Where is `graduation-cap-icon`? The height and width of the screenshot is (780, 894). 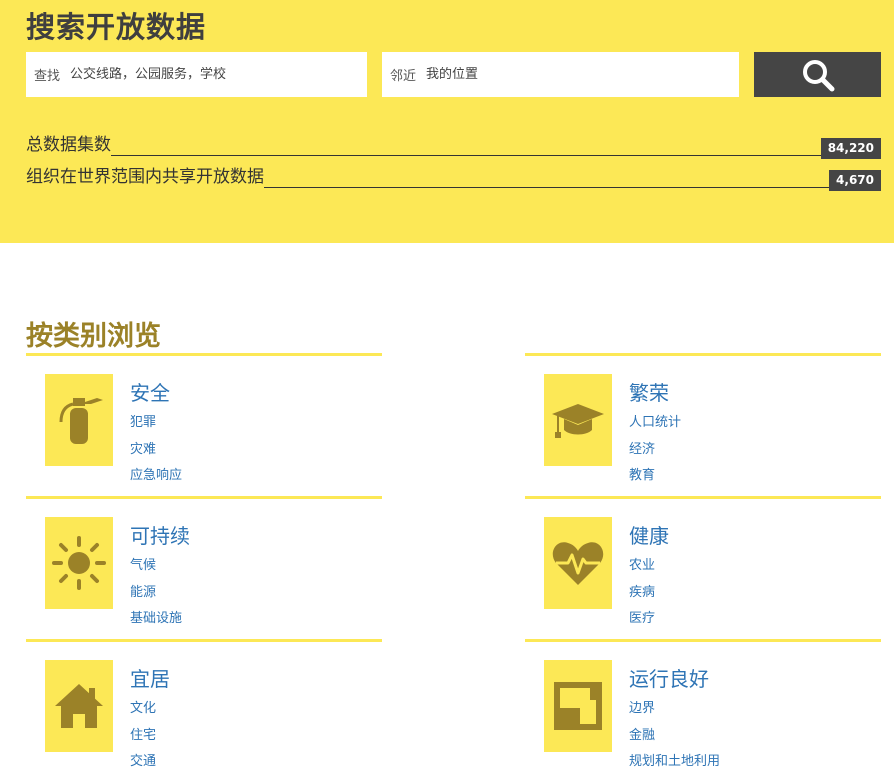
graduation-cap-icon is located at coordinates (578, 421).